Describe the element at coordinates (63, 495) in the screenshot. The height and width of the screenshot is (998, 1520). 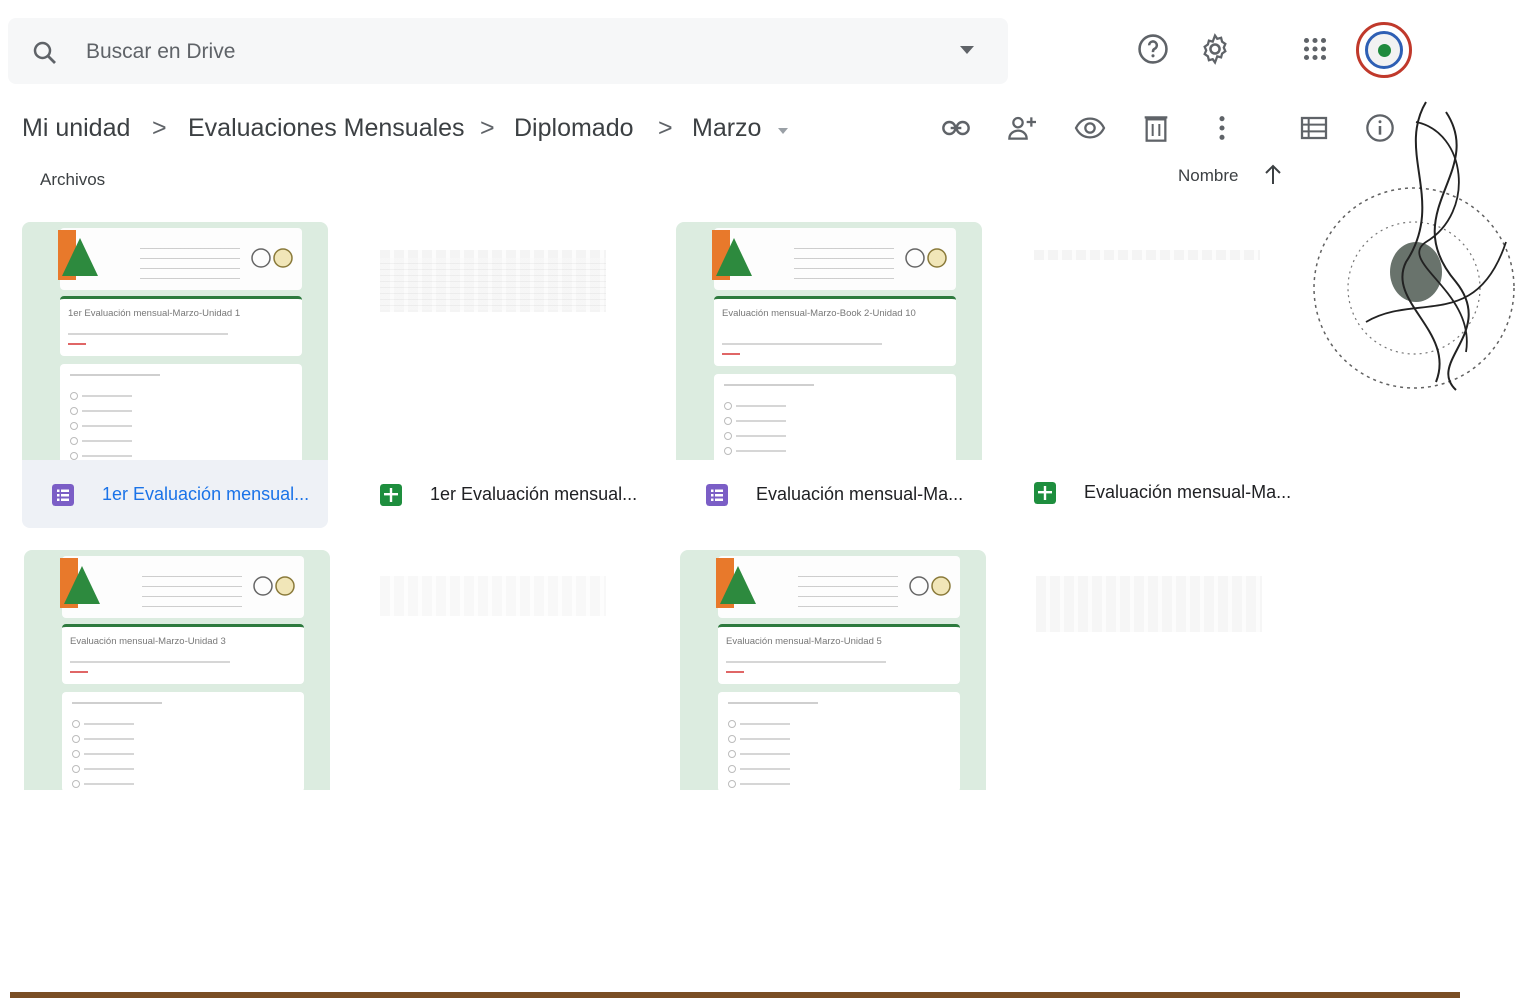
I see `forms-icon` at that location.